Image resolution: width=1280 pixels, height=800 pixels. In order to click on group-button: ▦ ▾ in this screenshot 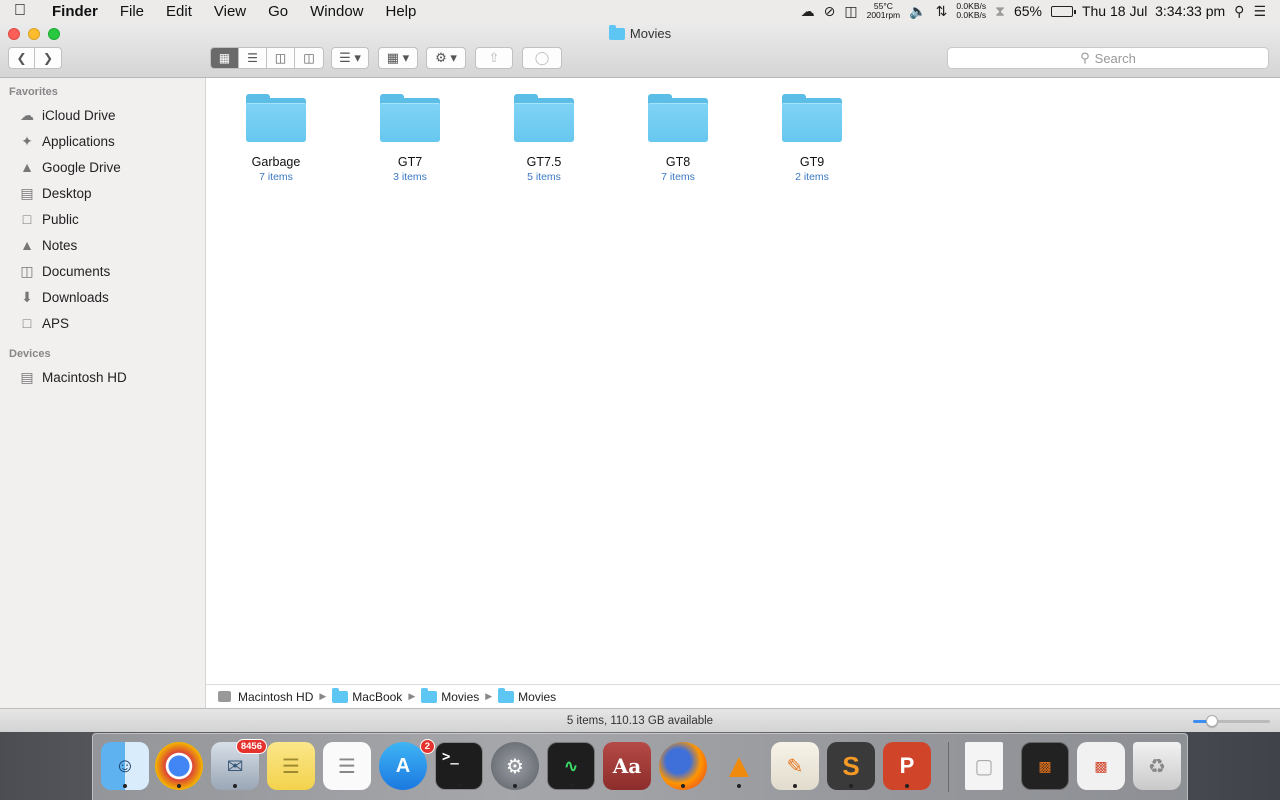, I will do `click(398, 58)`.